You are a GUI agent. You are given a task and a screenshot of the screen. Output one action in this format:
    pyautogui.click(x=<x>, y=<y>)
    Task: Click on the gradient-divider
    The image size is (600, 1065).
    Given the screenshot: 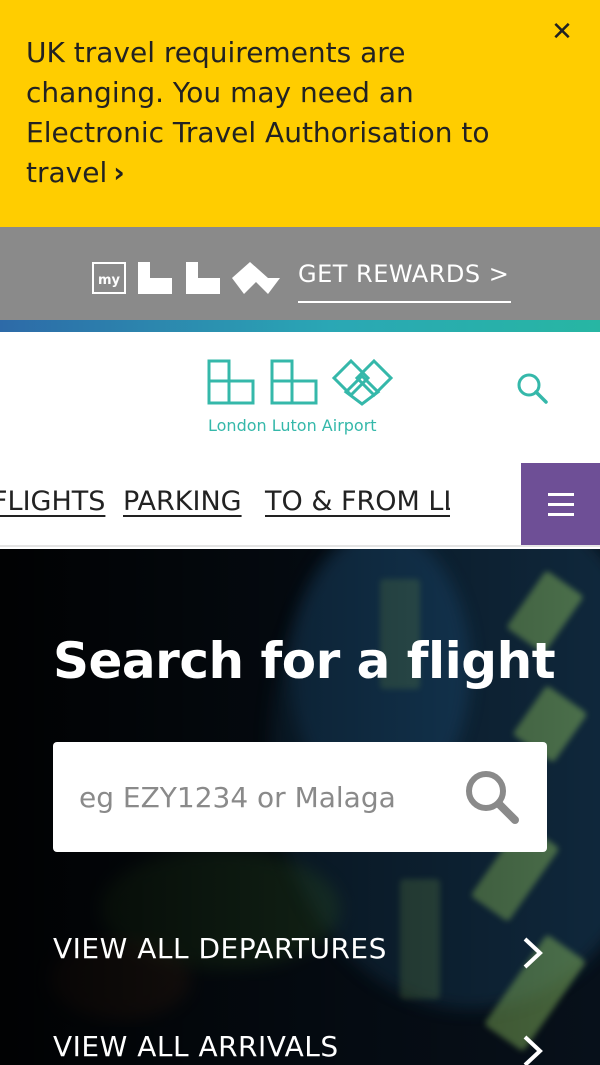 What is the action you would take?
    pyautogui.click(x=300, y=326)
    